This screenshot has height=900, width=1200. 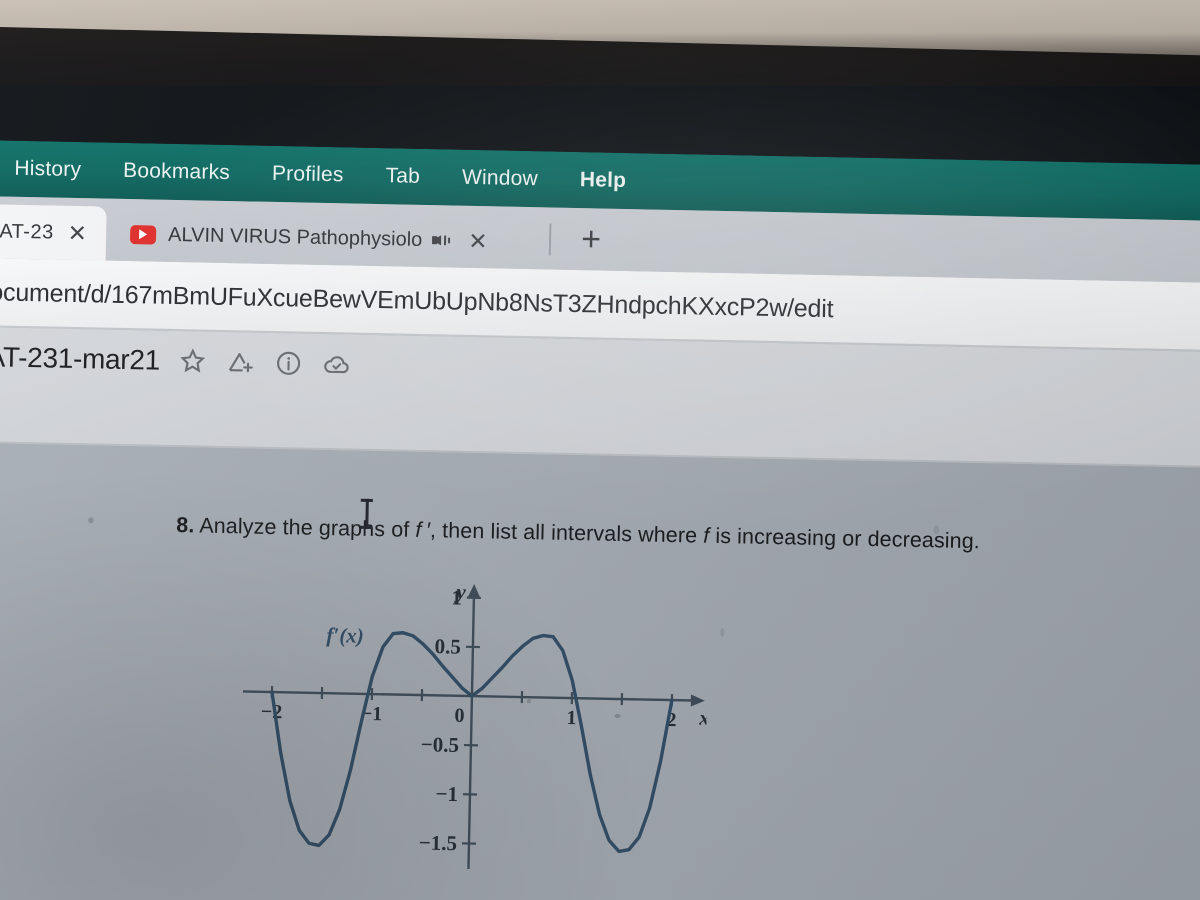 I want to click on y-tick-label: −1, so click(x=446, y=794).